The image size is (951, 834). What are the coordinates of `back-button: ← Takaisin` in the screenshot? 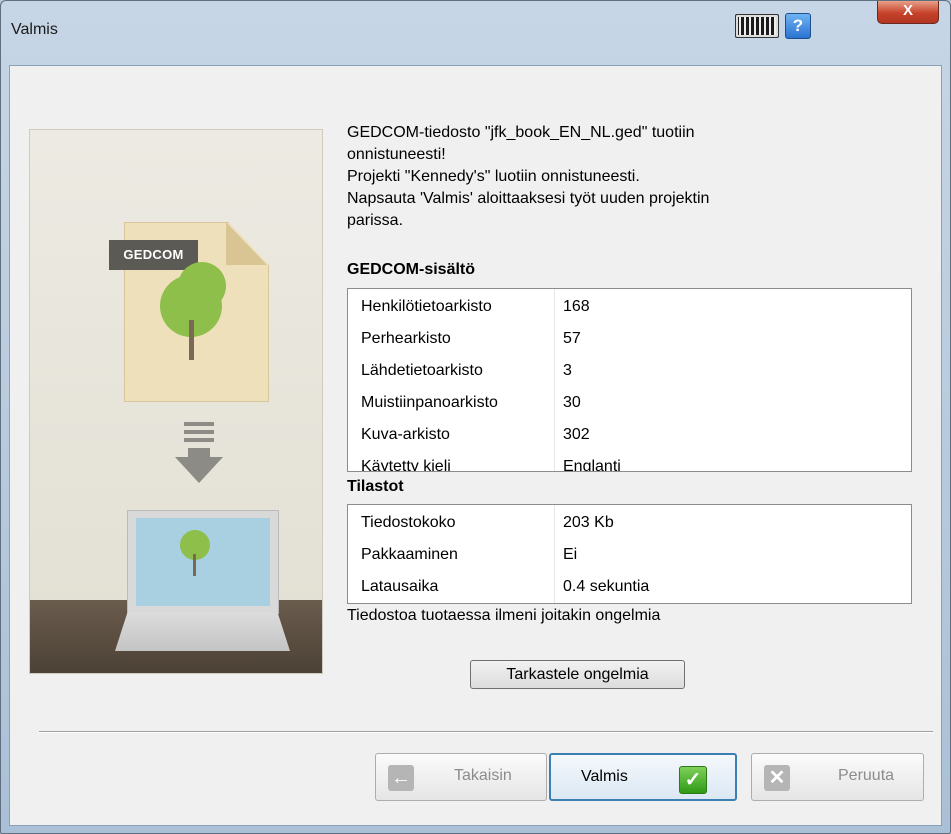 It's located at (461, 777).